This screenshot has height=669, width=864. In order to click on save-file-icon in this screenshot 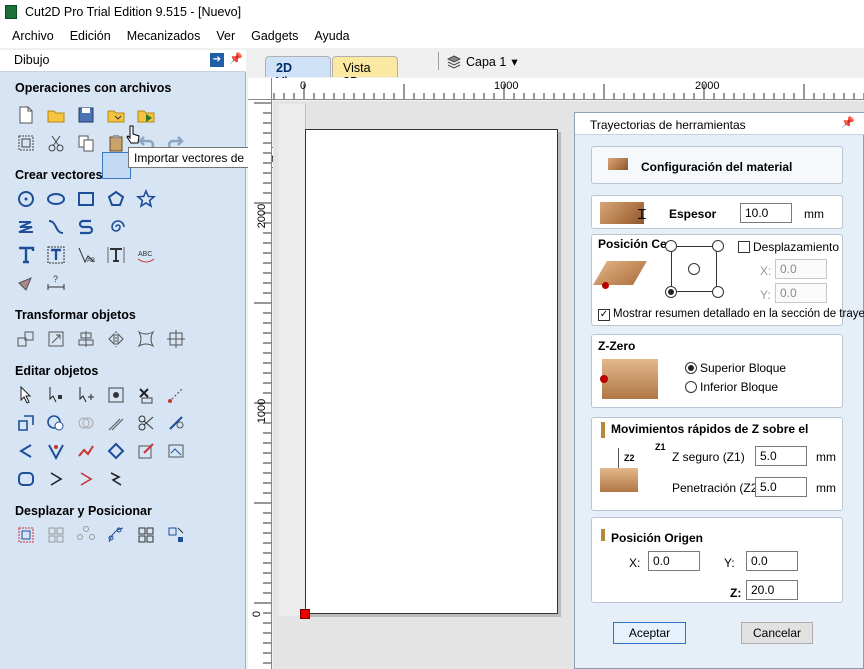, I will do `click(86, 115)`.